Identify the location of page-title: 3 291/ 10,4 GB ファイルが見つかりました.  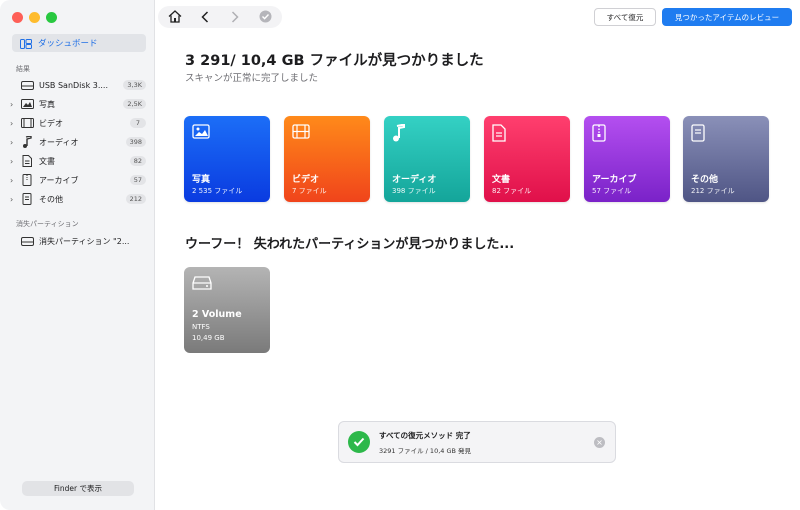
(334, 61).